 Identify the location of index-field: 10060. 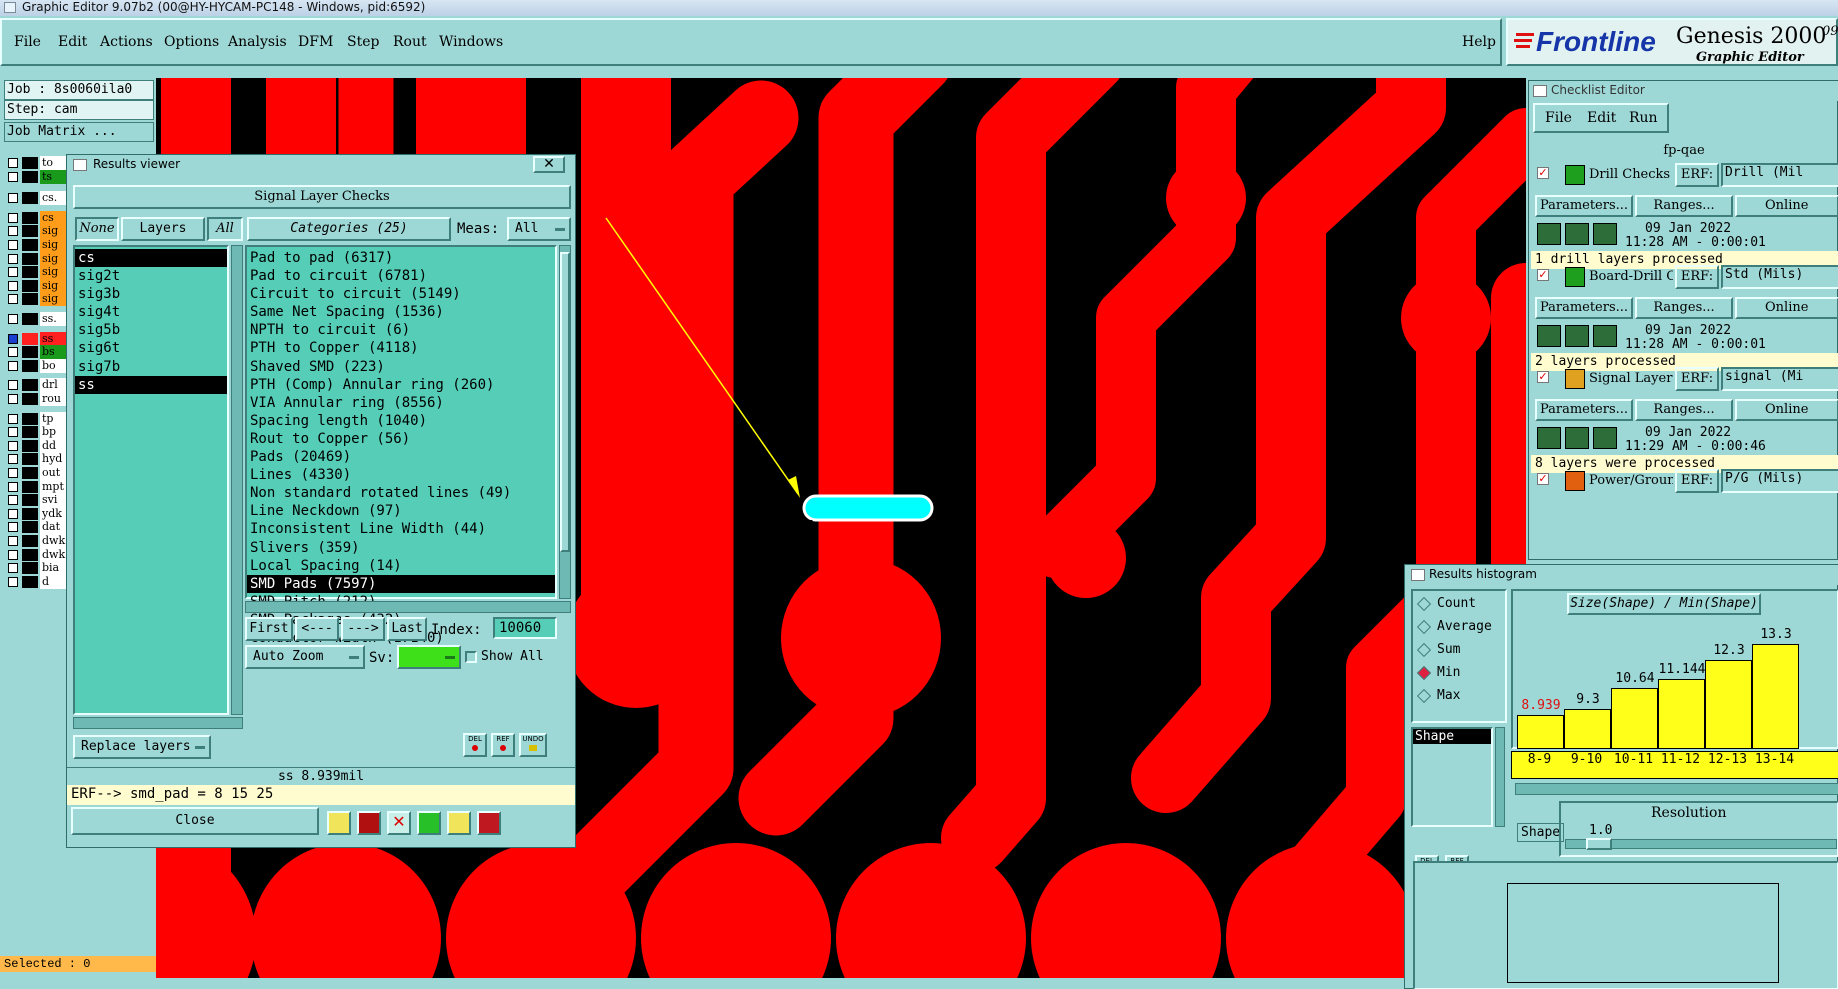
(525, 628).